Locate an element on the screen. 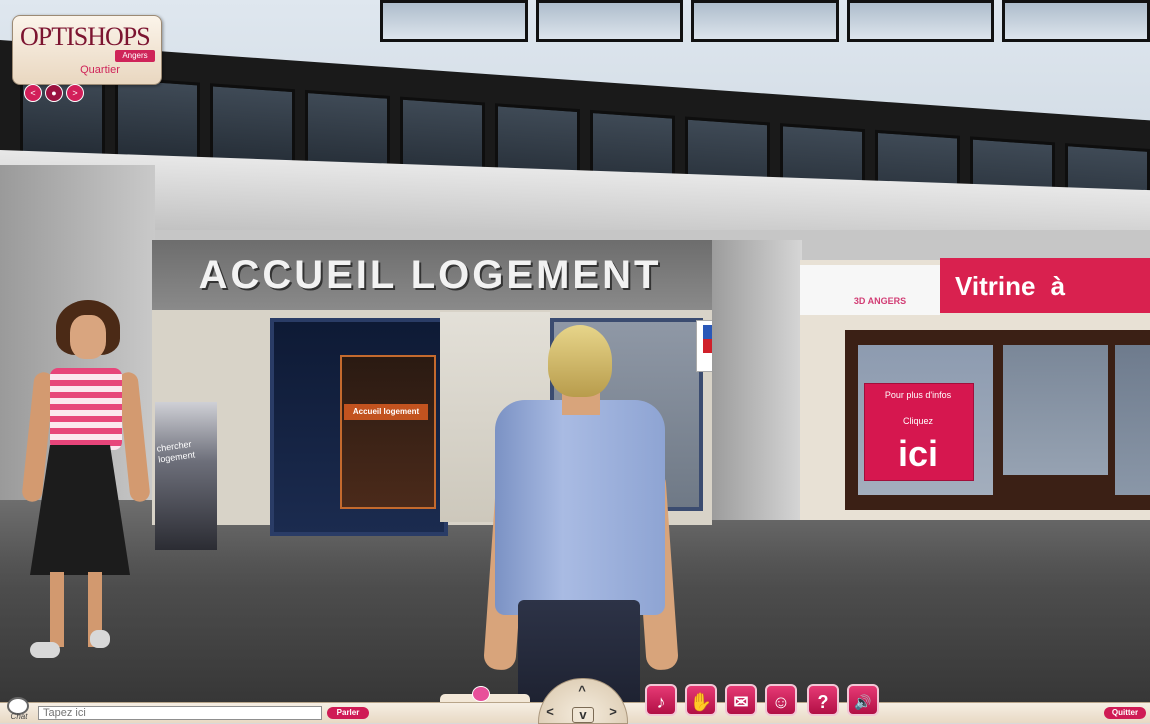  promo-here-link: ici is located at coordinates (918, 454).